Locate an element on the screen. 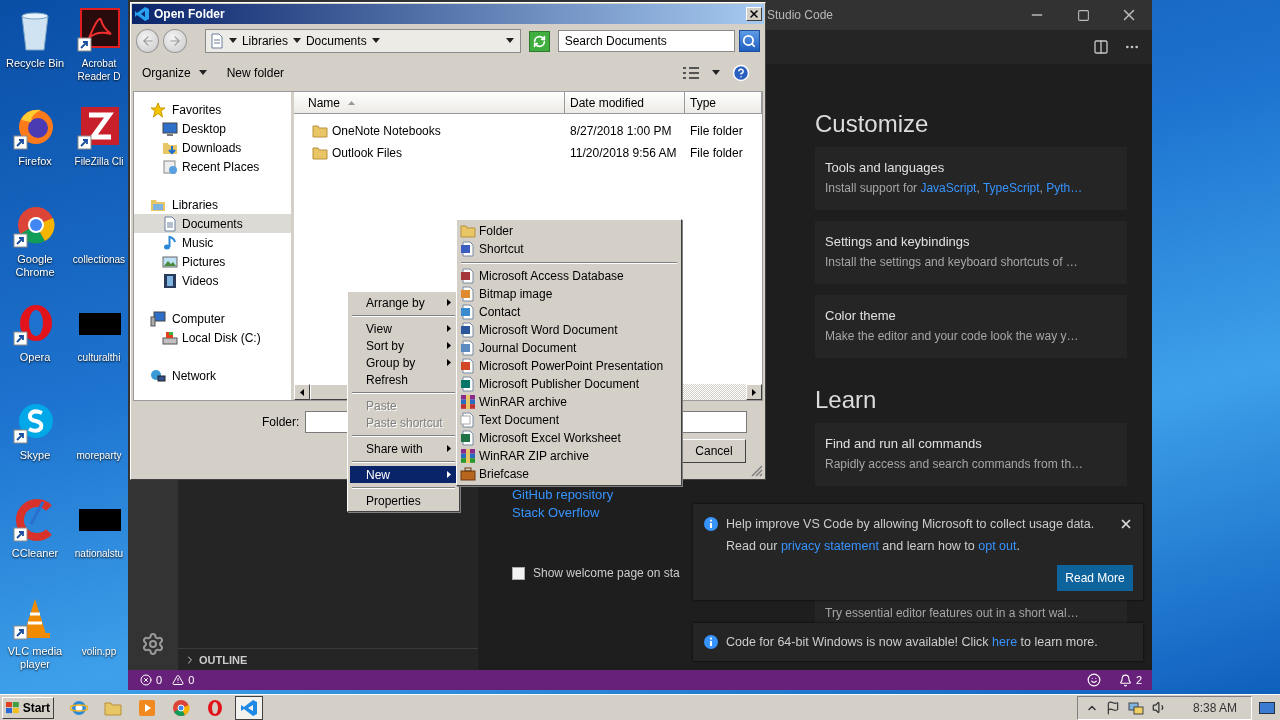  nav-item: Videos is located at coordinates (212, 280).